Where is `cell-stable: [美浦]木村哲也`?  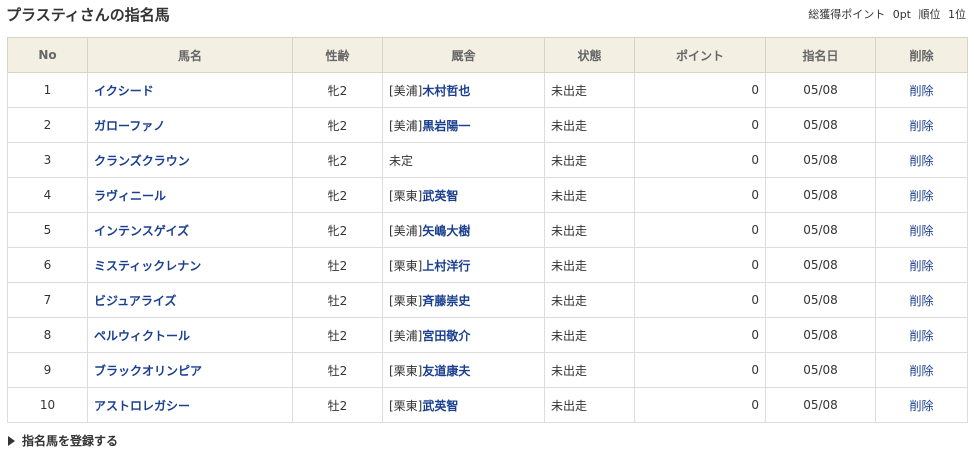 cell-stable: [美浦]木村哲也 is located at coordinates (463, 90).